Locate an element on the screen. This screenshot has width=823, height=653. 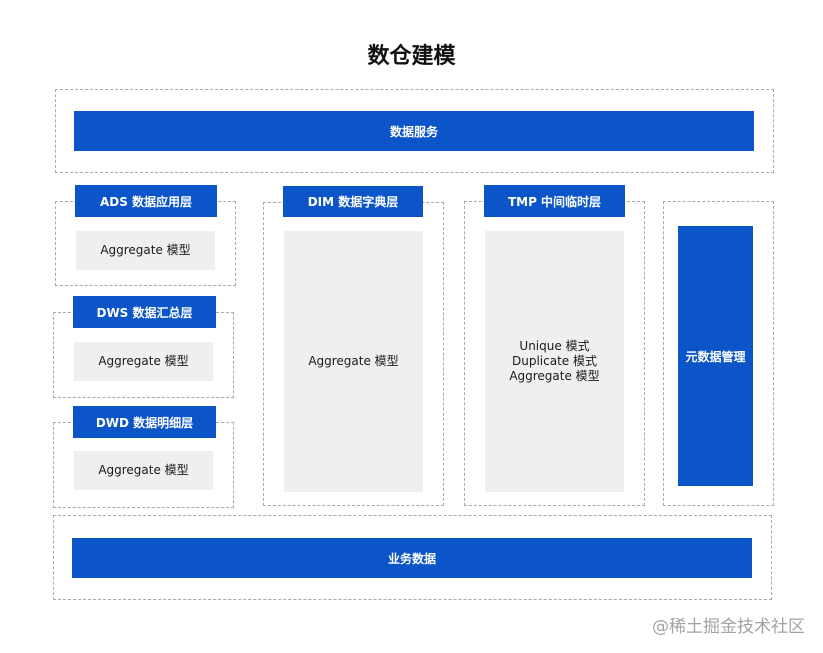
data-service-bar: 数据服务 is located at coordinates (414, 131).